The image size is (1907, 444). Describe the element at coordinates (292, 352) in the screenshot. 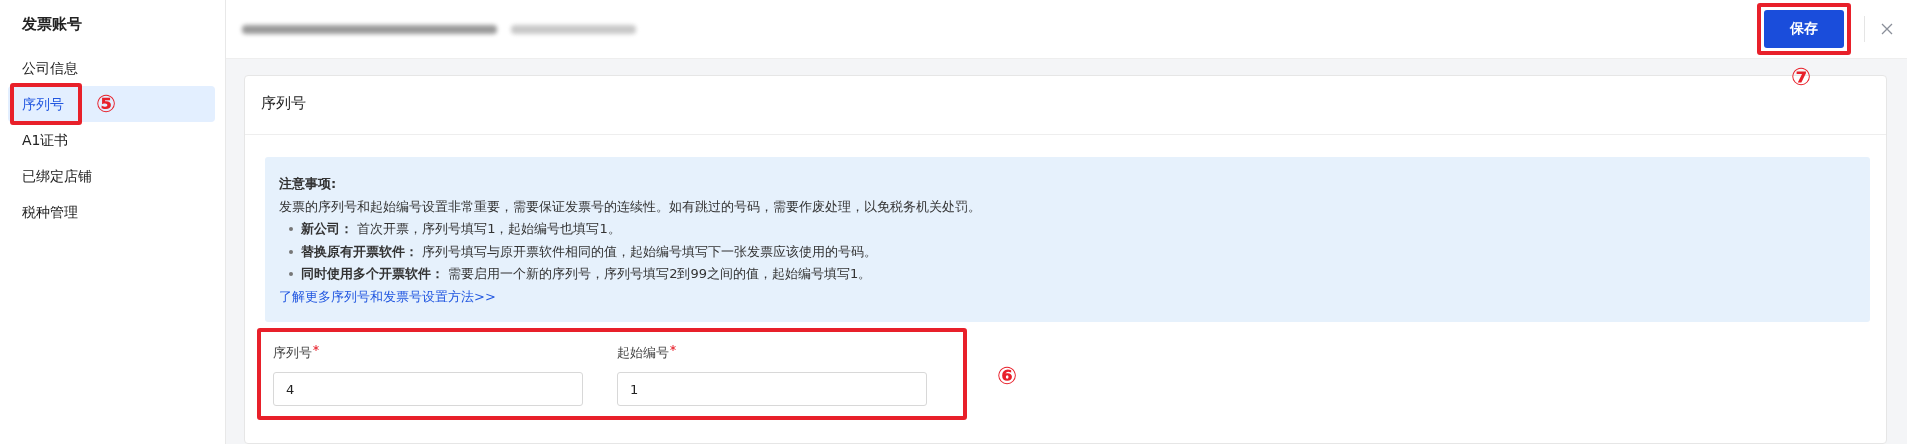

I see `field-label: 序列号` at that location.